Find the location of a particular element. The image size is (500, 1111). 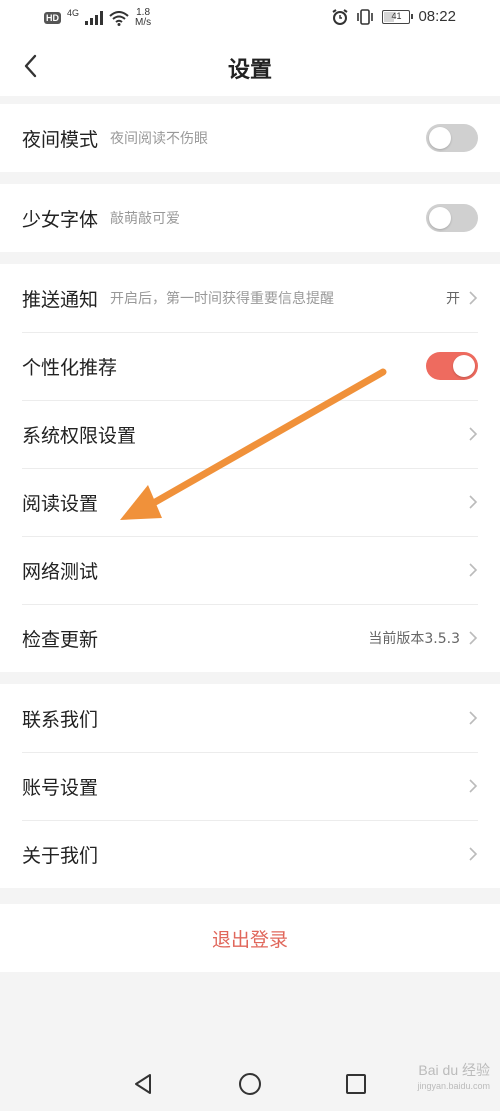

personalized-recommend-title: 个性化推荐 is located at coordinates (70, 367).